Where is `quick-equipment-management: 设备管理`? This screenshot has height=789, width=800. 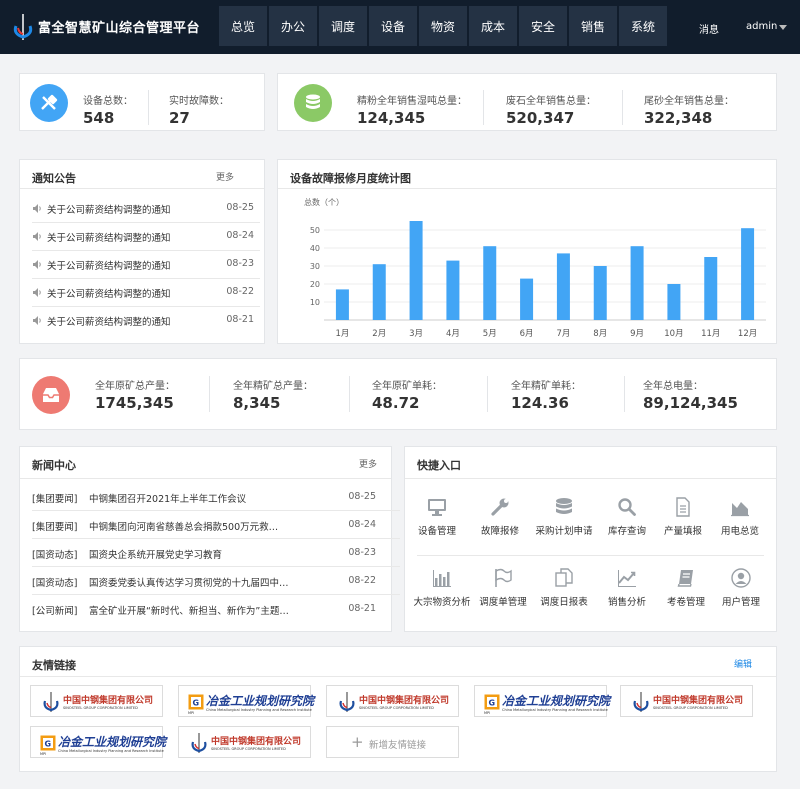
quick-equipment-management: 设备管理 is located at coordinates (437, 522).